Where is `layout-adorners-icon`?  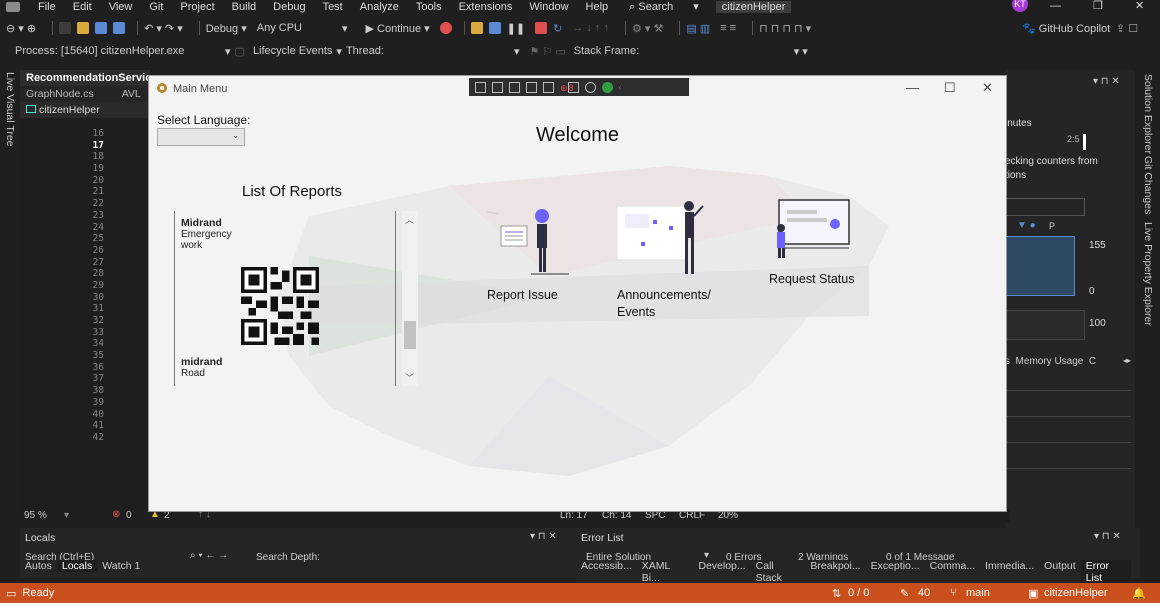 layout-adorners-icon is located at coordinates (548, 87).